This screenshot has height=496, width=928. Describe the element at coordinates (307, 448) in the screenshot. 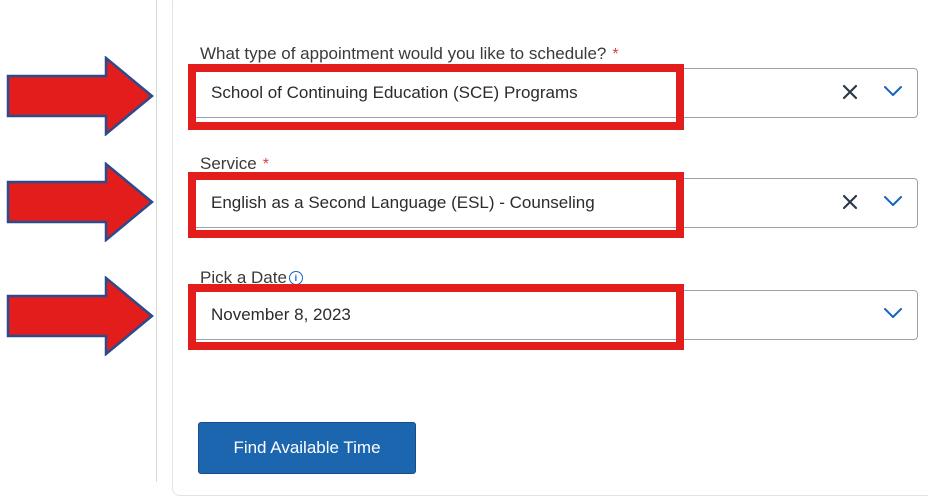

I see `find-available-time-button: Find Available Time` at that location.